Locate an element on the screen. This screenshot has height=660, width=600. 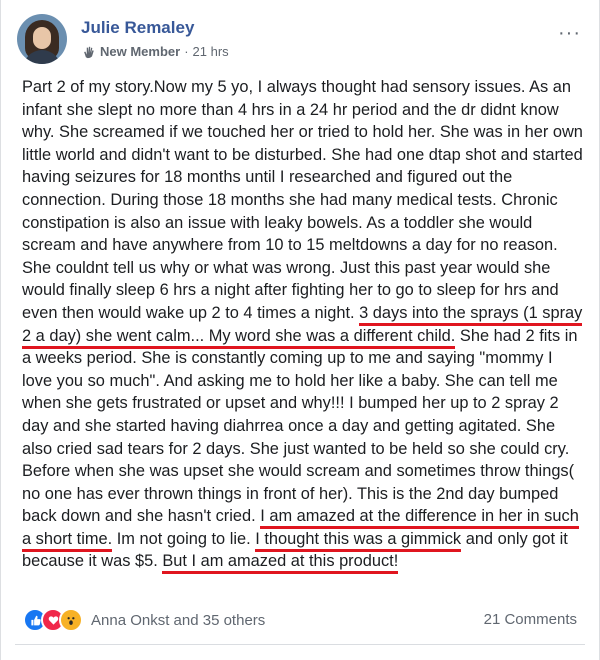
comments-count: 21 Comments is located at coordinates (530, 619).